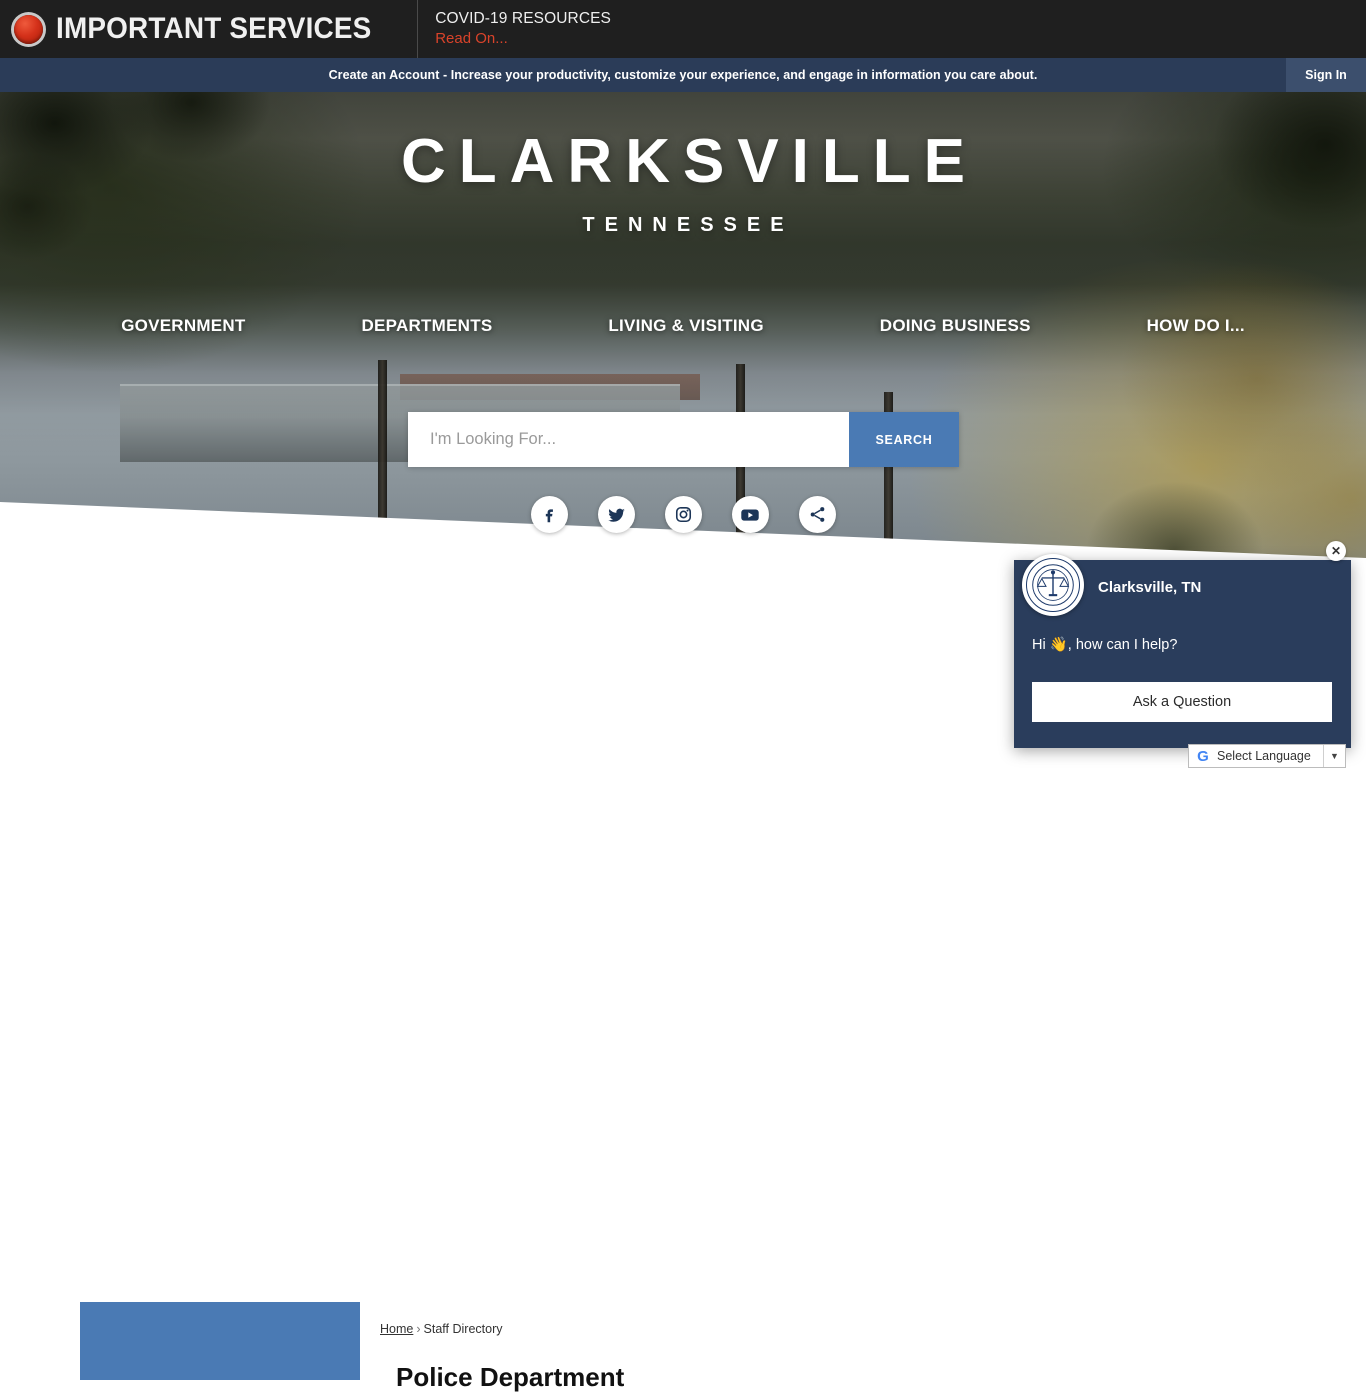  Describe the element at coordinates (549, 514) in the screenshot. I see `facebook-icon` at that location.